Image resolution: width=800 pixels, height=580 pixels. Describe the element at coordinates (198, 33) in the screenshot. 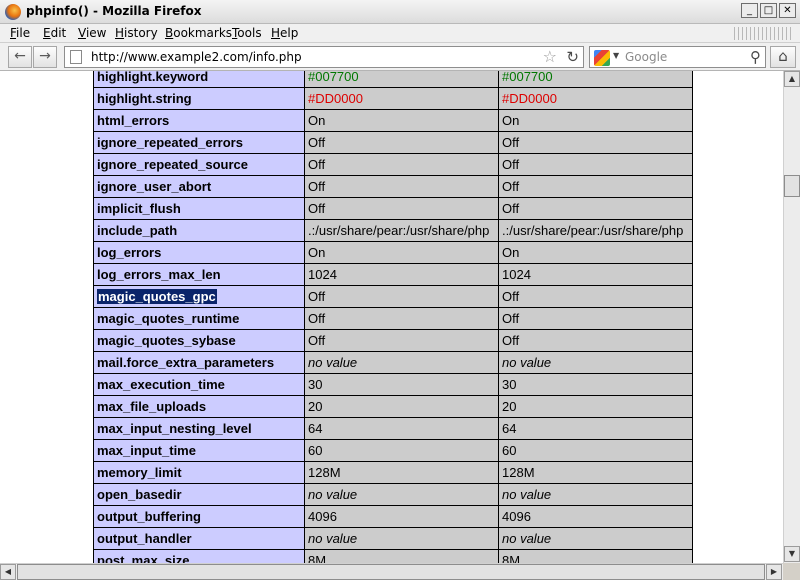

I see `menu-bookmarks: Bookmarks` at that location.